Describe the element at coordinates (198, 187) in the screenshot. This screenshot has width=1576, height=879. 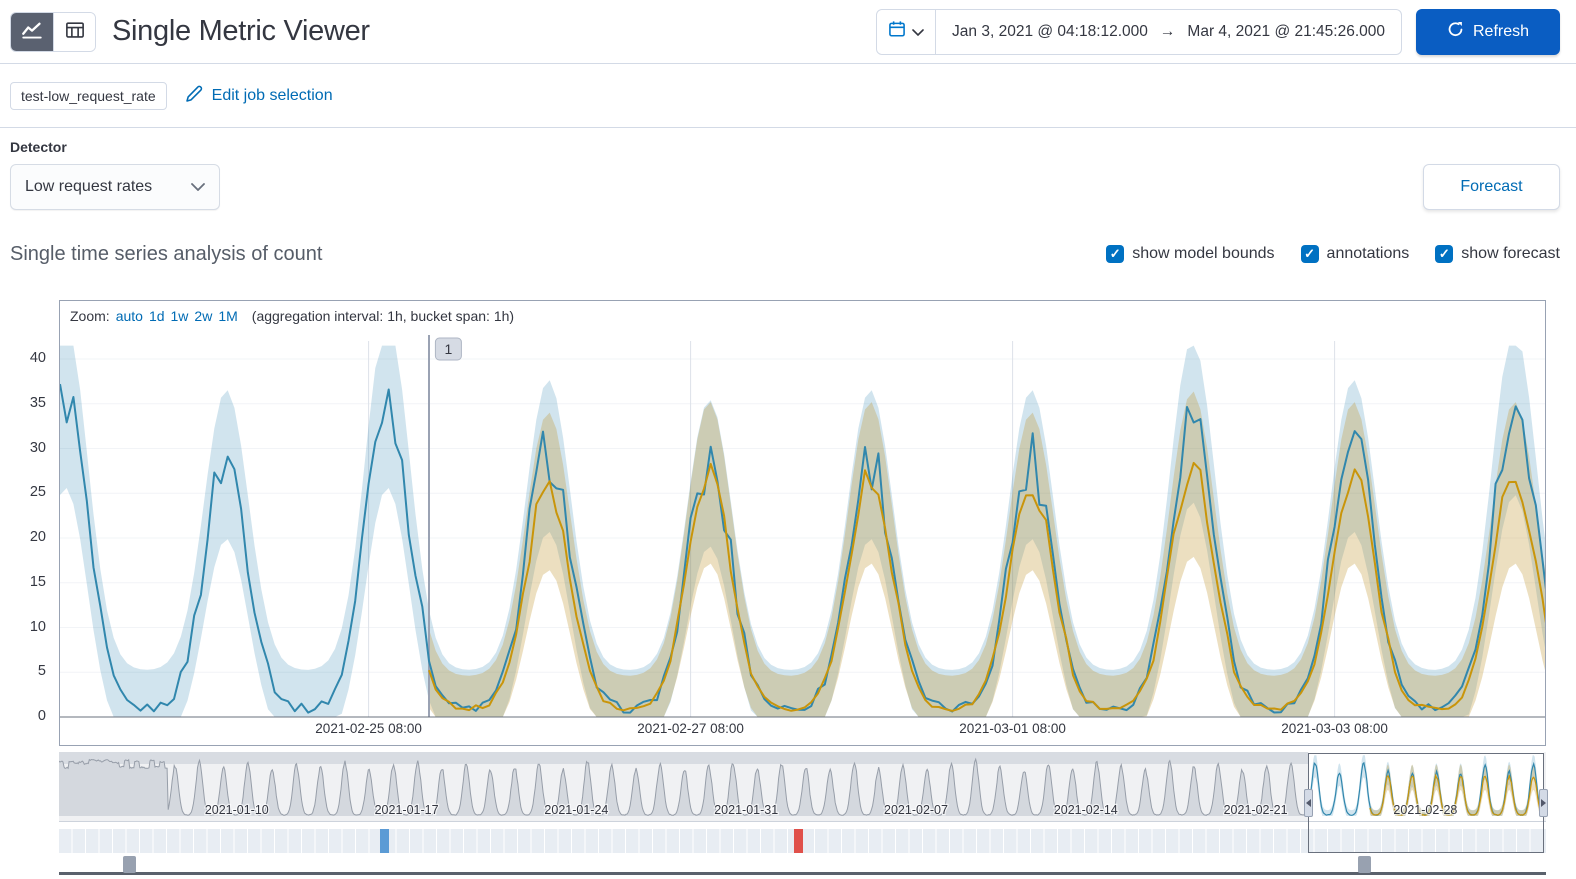
I see `select-chevron-down-icon` at that location.